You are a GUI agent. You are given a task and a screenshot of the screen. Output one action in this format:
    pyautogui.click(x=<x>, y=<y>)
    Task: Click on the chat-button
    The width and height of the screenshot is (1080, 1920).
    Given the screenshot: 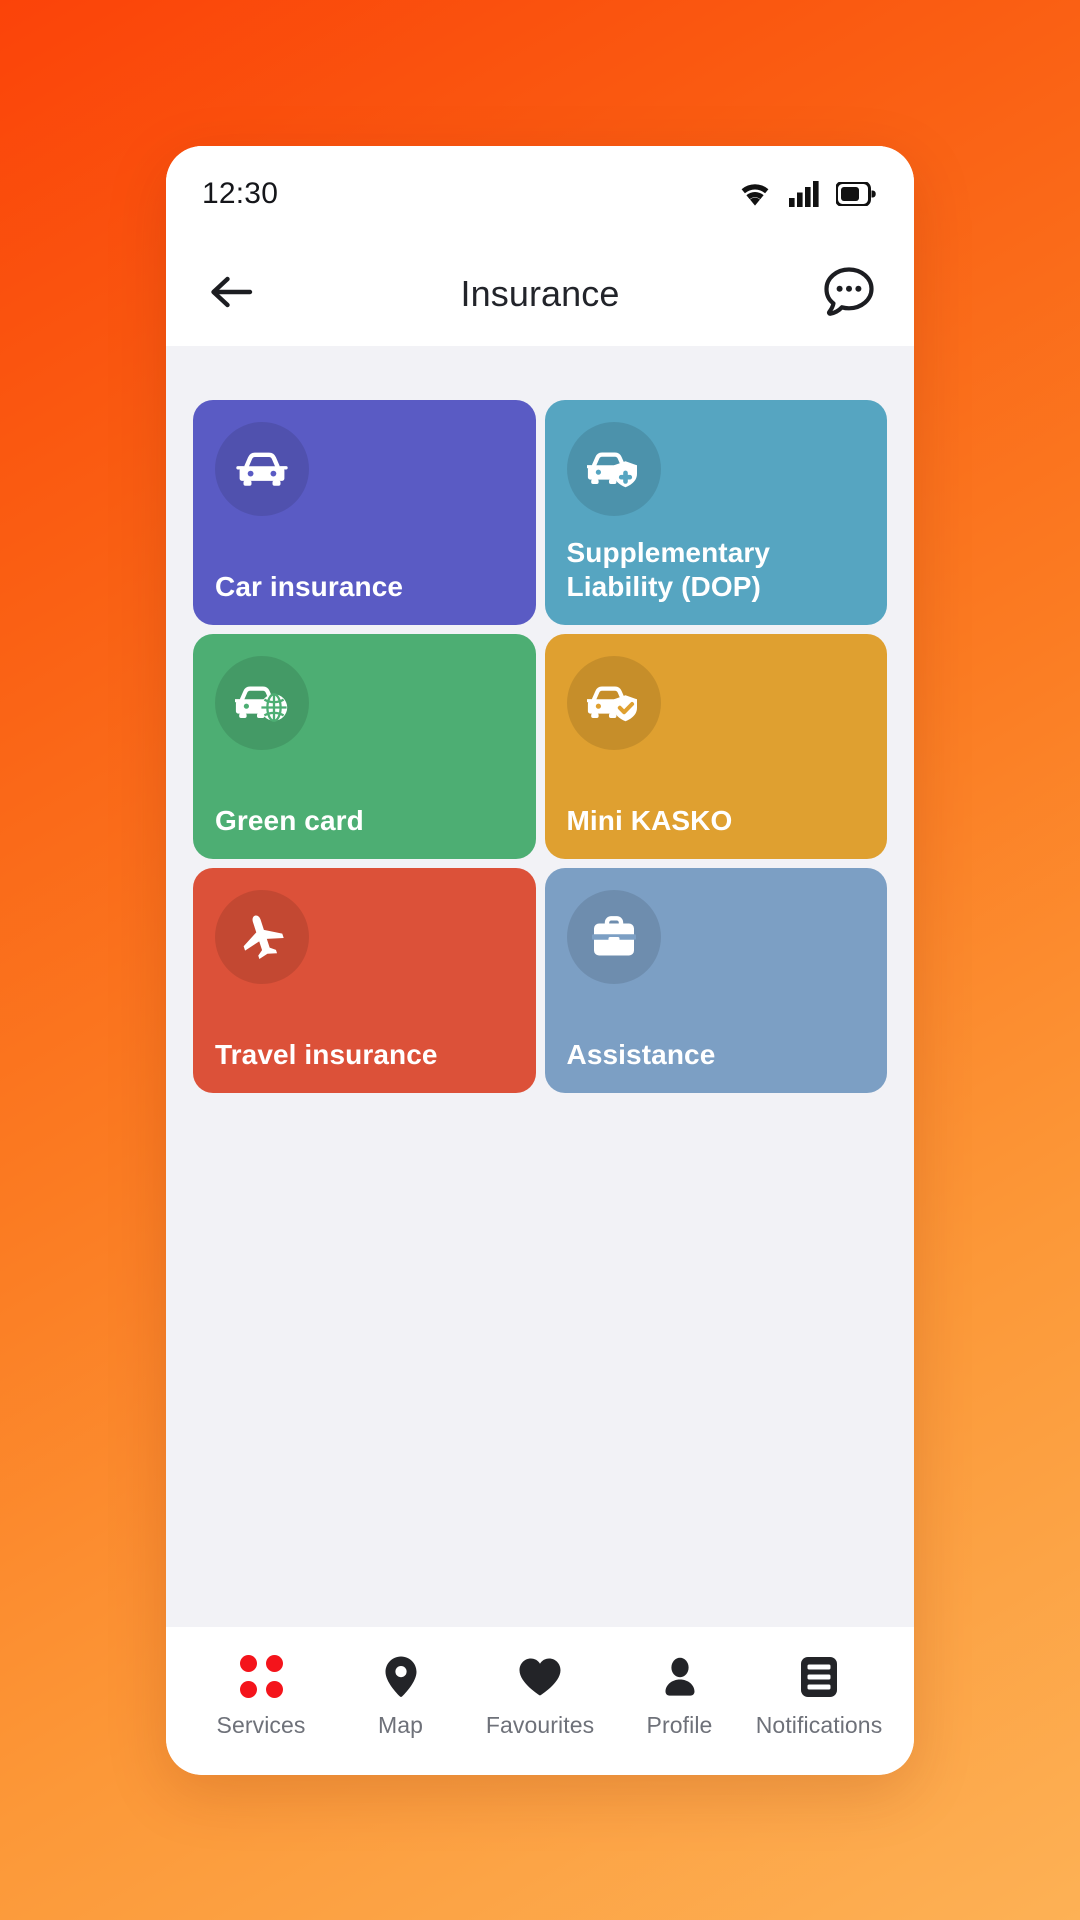 What is the action you would take?
    pyautogui.click(x=849, y=294)
    